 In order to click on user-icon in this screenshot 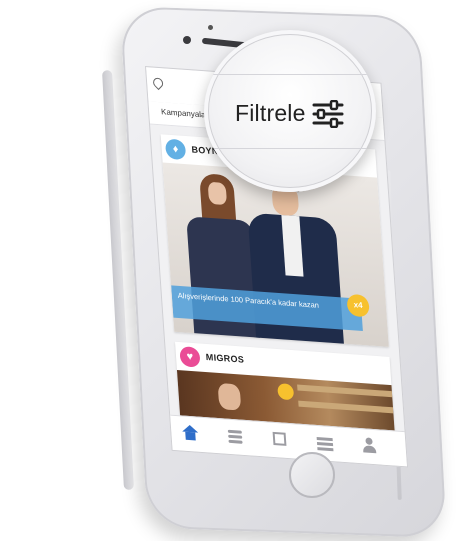, I will do `click(369, 445)`.